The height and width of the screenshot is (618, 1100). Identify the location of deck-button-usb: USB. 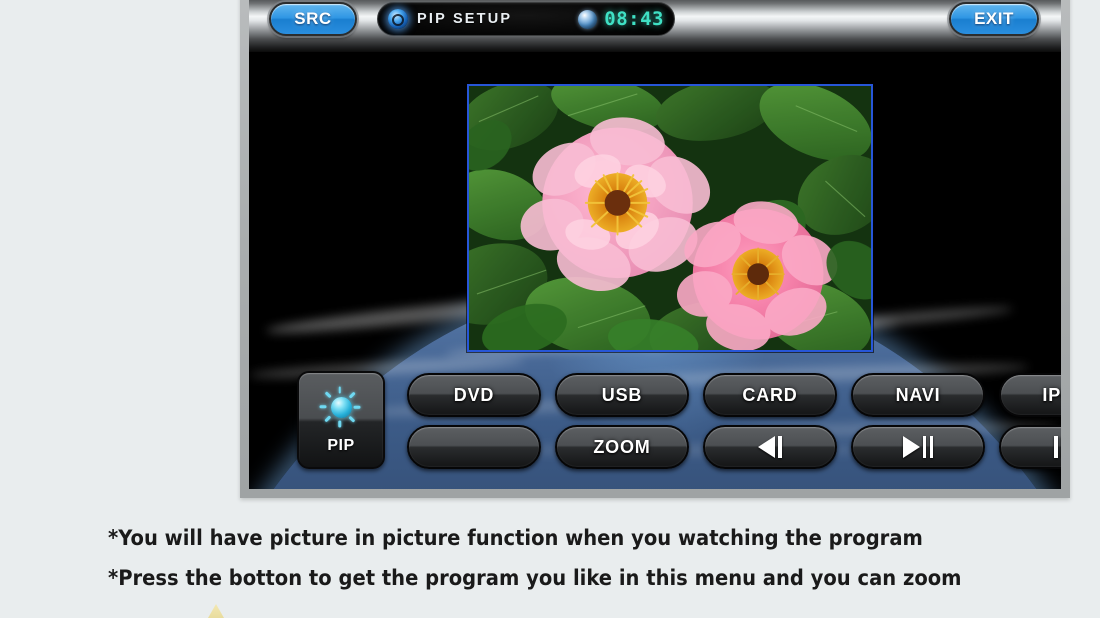
(622, 395).